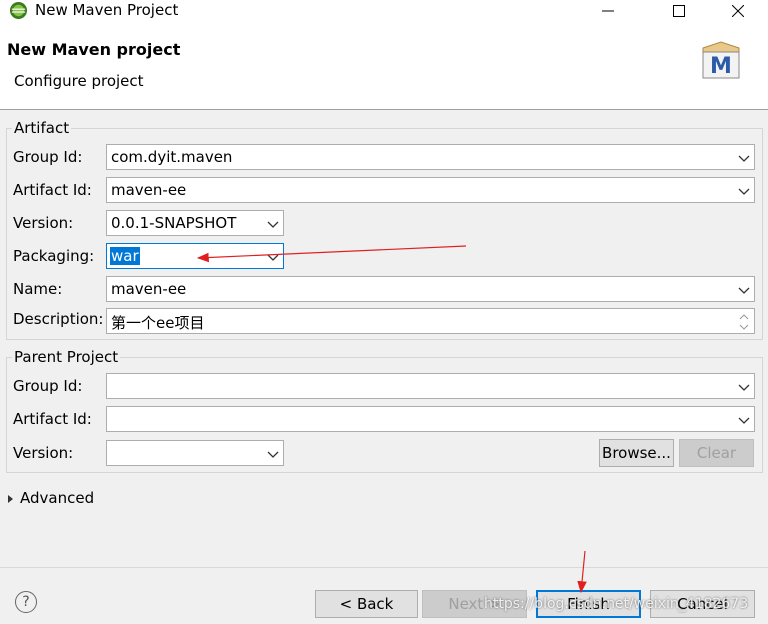 The height and width of the screenshot is (624, 768). I want to click on maximize-button, so click(679, 11).